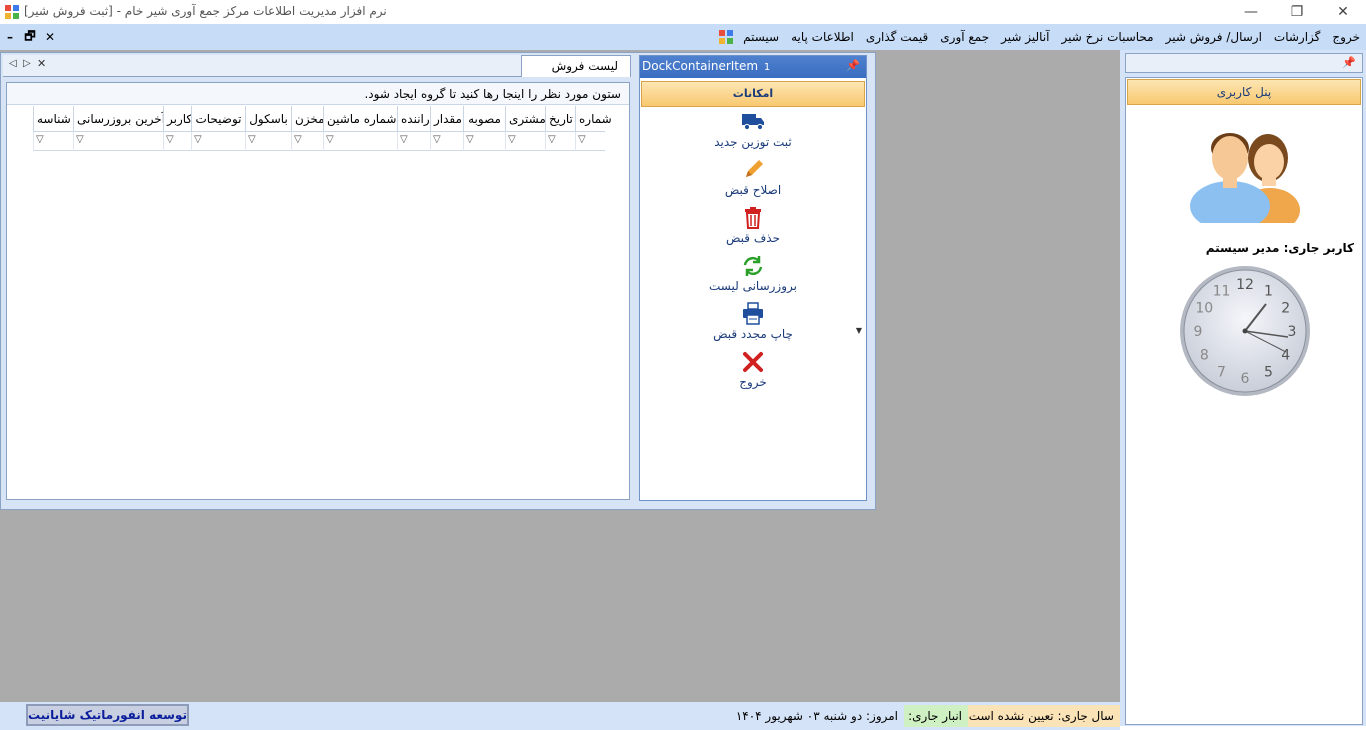 Image resolution: width=1366 pixels, height=730 pixels. What do you see at coordinates (1245, 379) in the screenshot?
I see `clock-numeral: 6` at bounding box center [1245, 379].